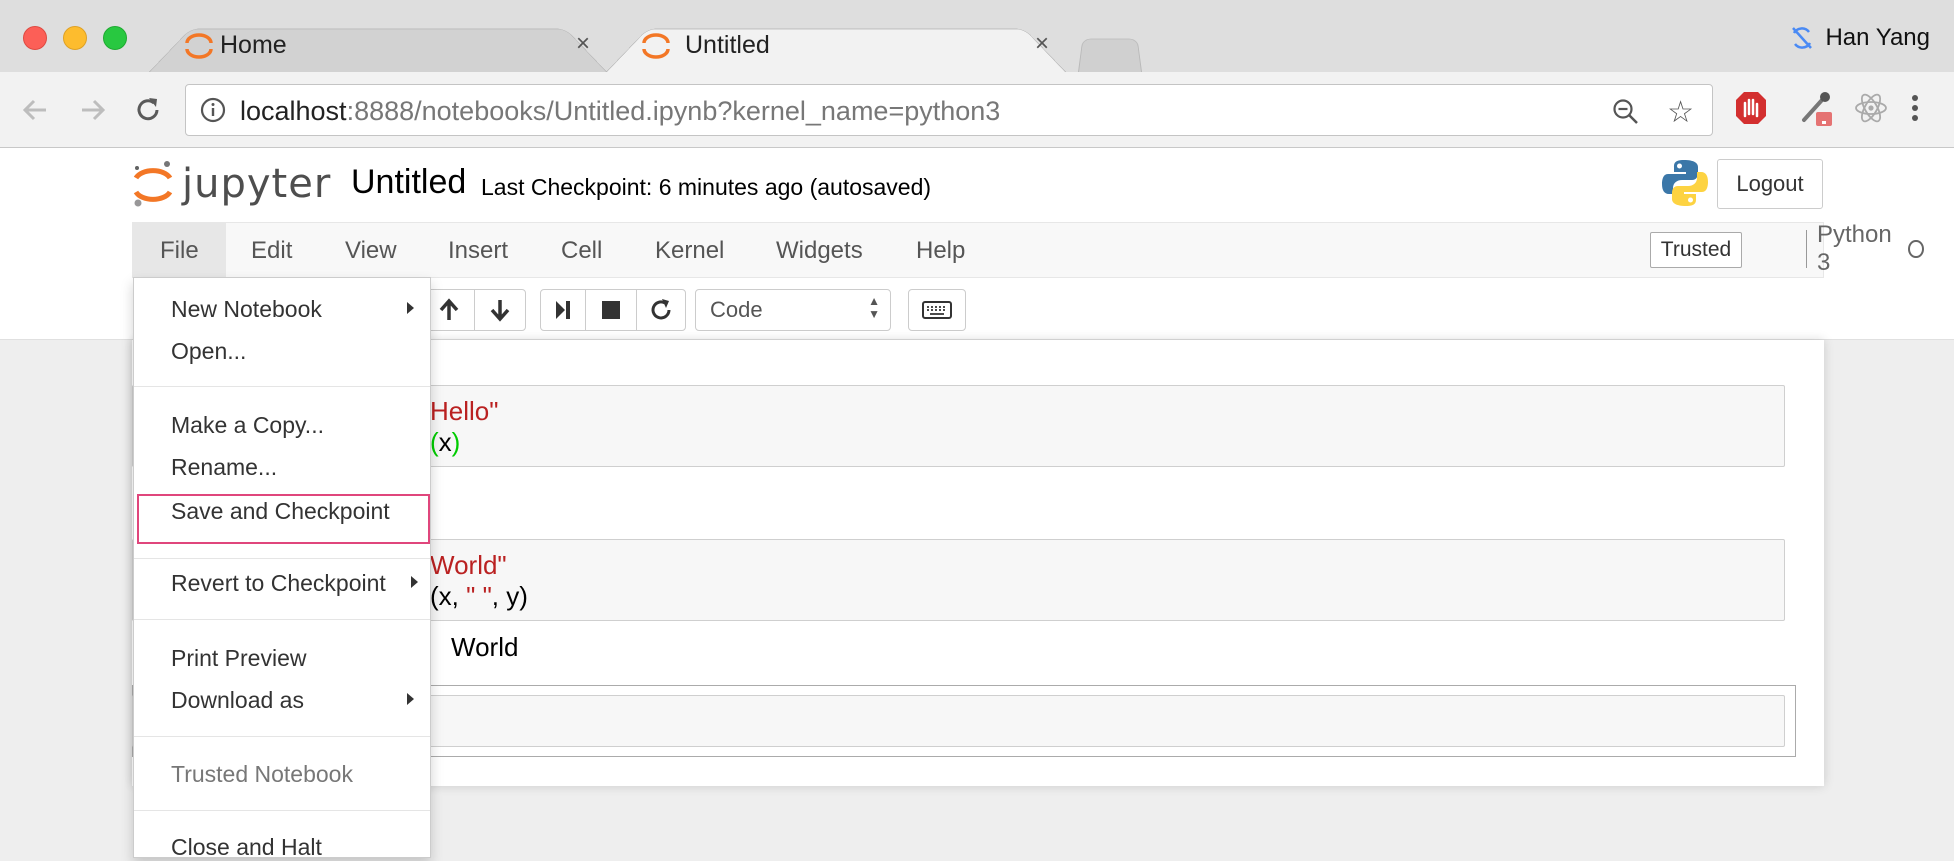  Describe the element at coordinates (92, 110) in the screenshot. I see `forward-arrow-icon` at that location.